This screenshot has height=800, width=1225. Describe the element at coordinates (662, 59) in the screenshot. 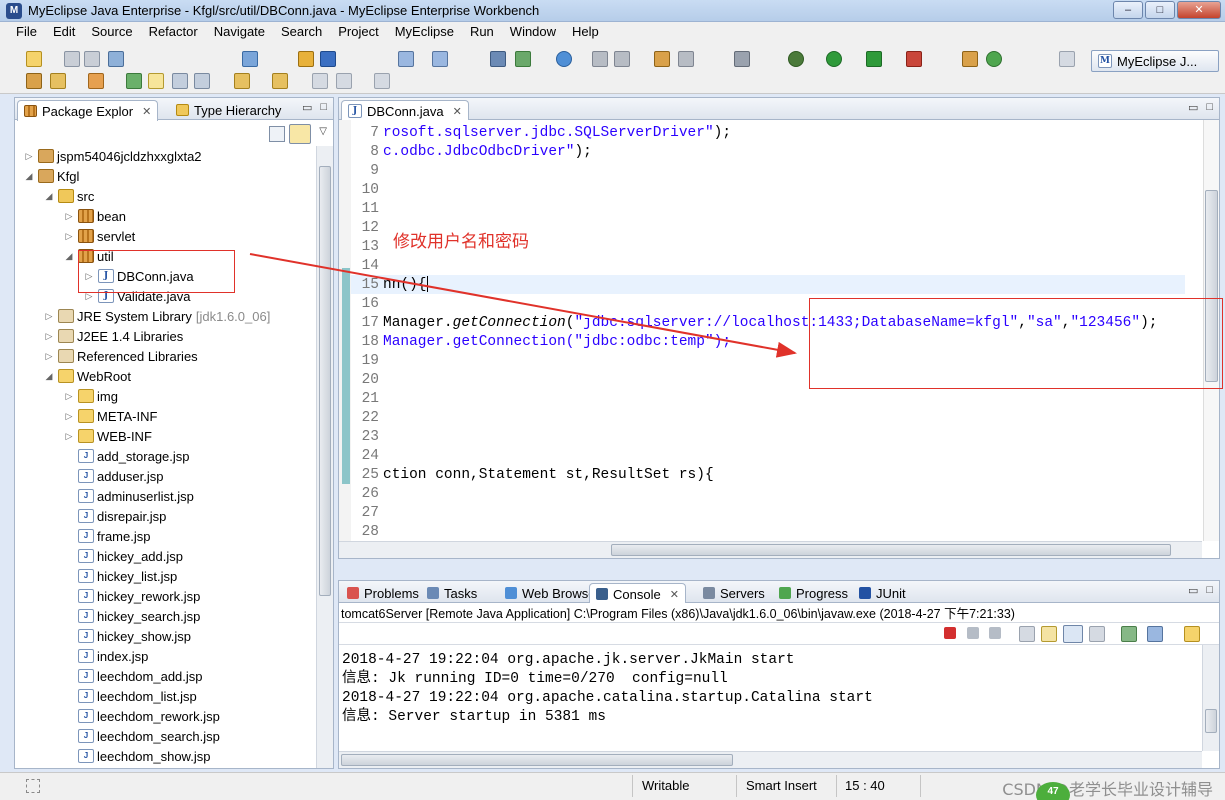

I see `web-icon` at that location.